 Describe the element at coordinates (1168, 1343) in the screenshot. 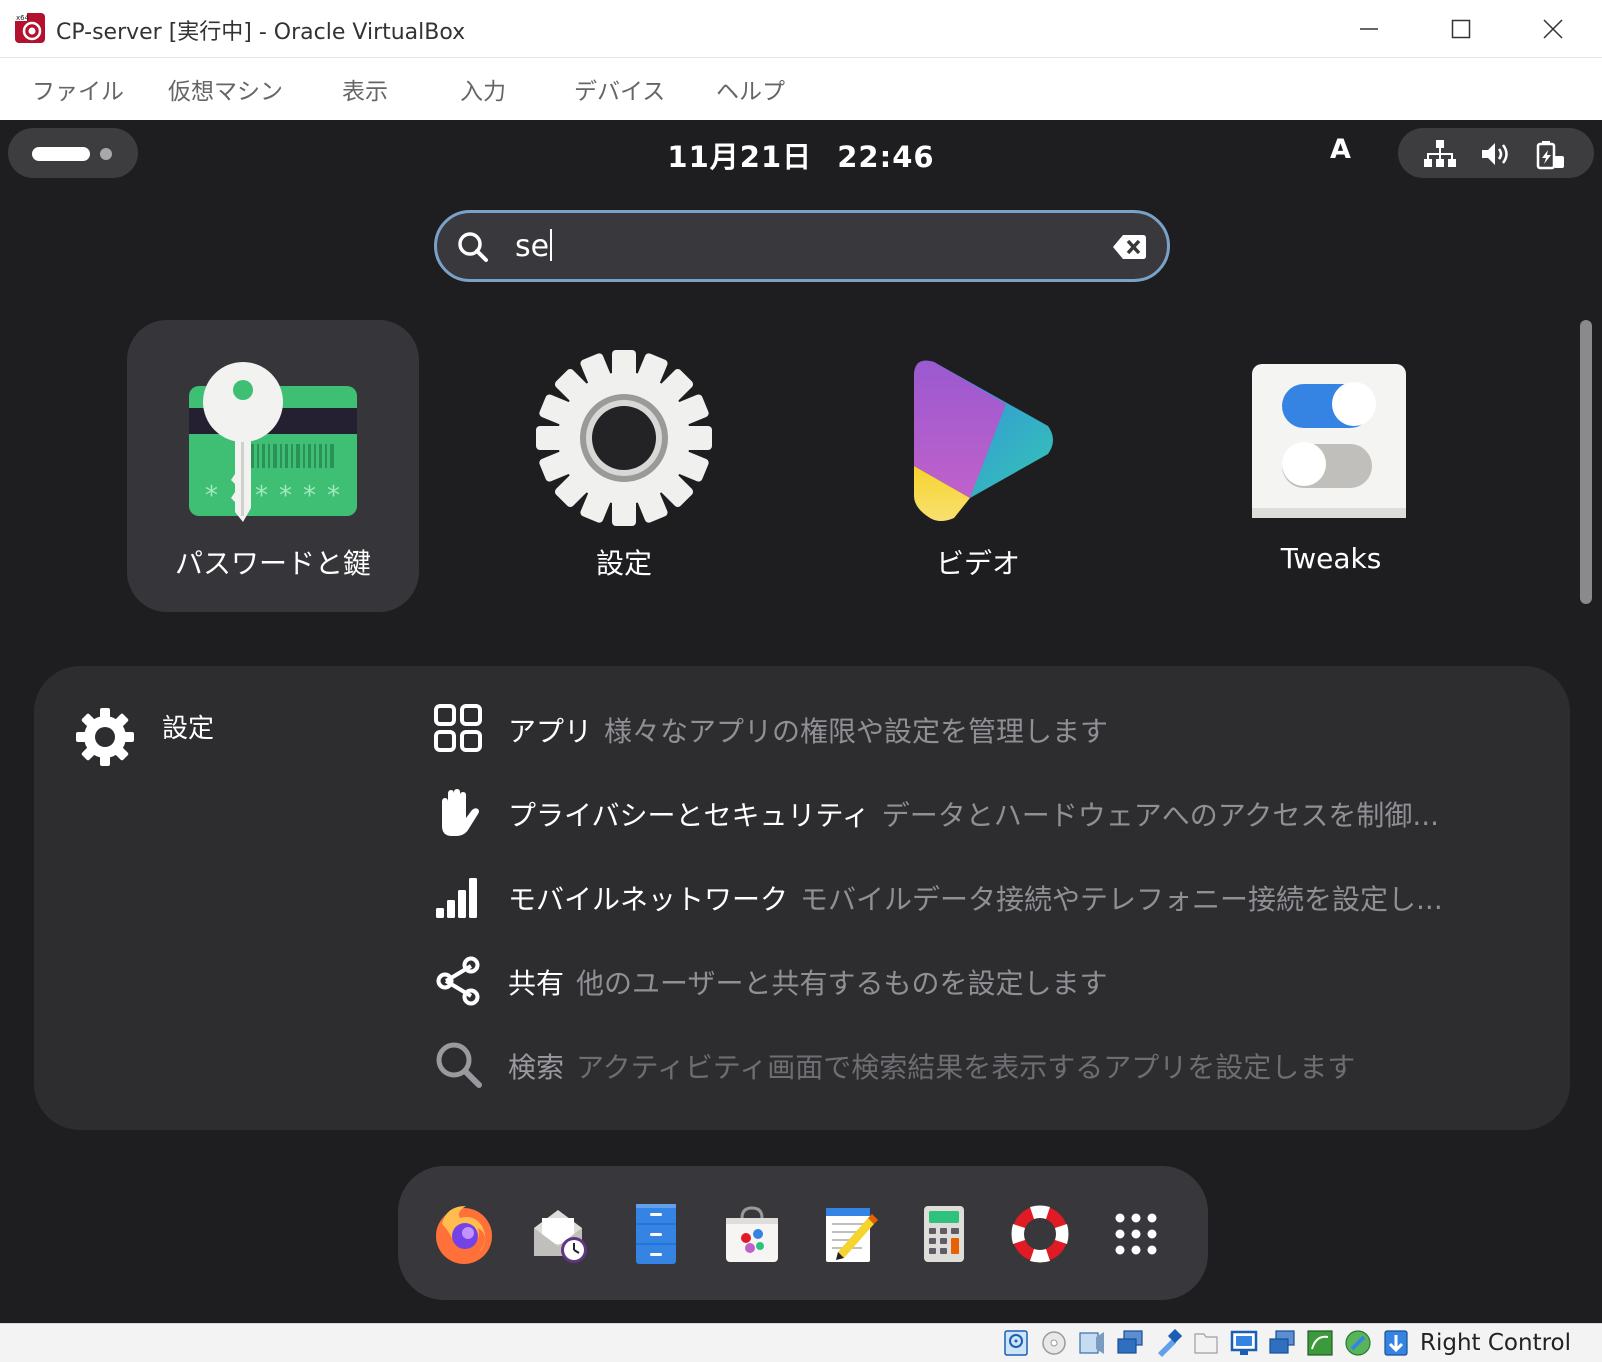

I see `usb-icon` at that location.